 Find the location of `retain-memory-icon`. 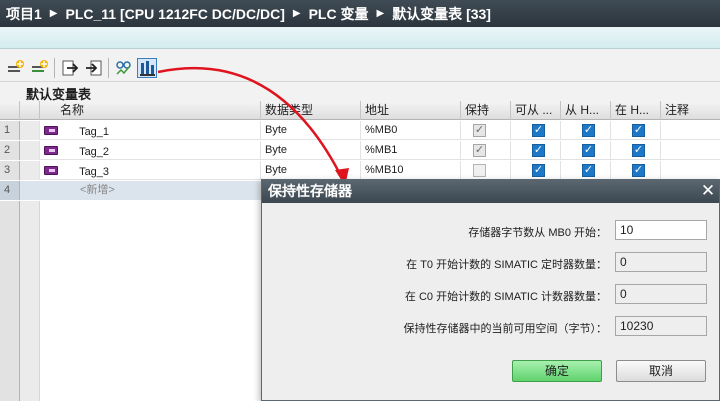

retain-memory-icon is located at coordinates (147, 68).